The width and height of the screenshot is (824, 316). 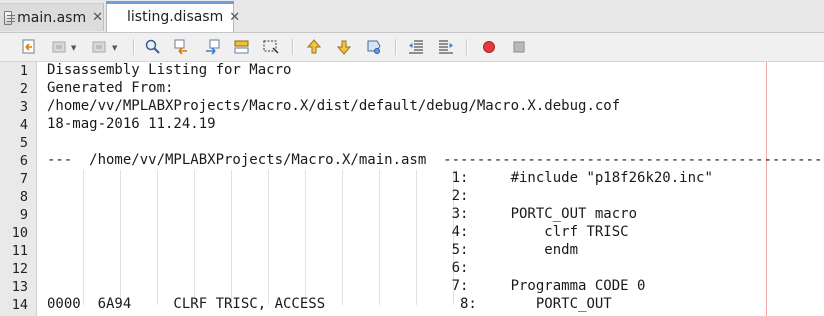 I want to click on editor-toolbar: ▼ ▼, so click(x=412, y=47).